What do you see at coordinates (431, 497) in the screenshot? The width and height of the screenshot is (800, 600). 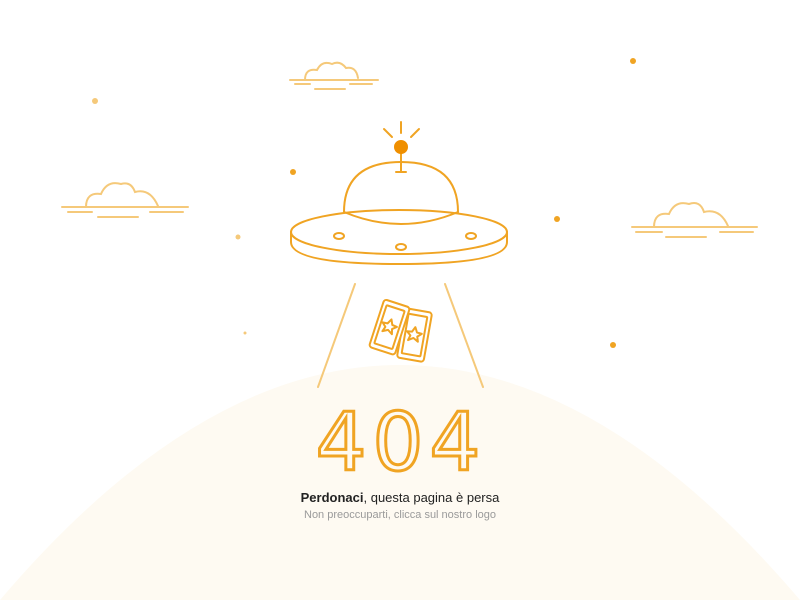 I see `error-title-rest: , questa pagina è persa` at bounding box center [431, 497].